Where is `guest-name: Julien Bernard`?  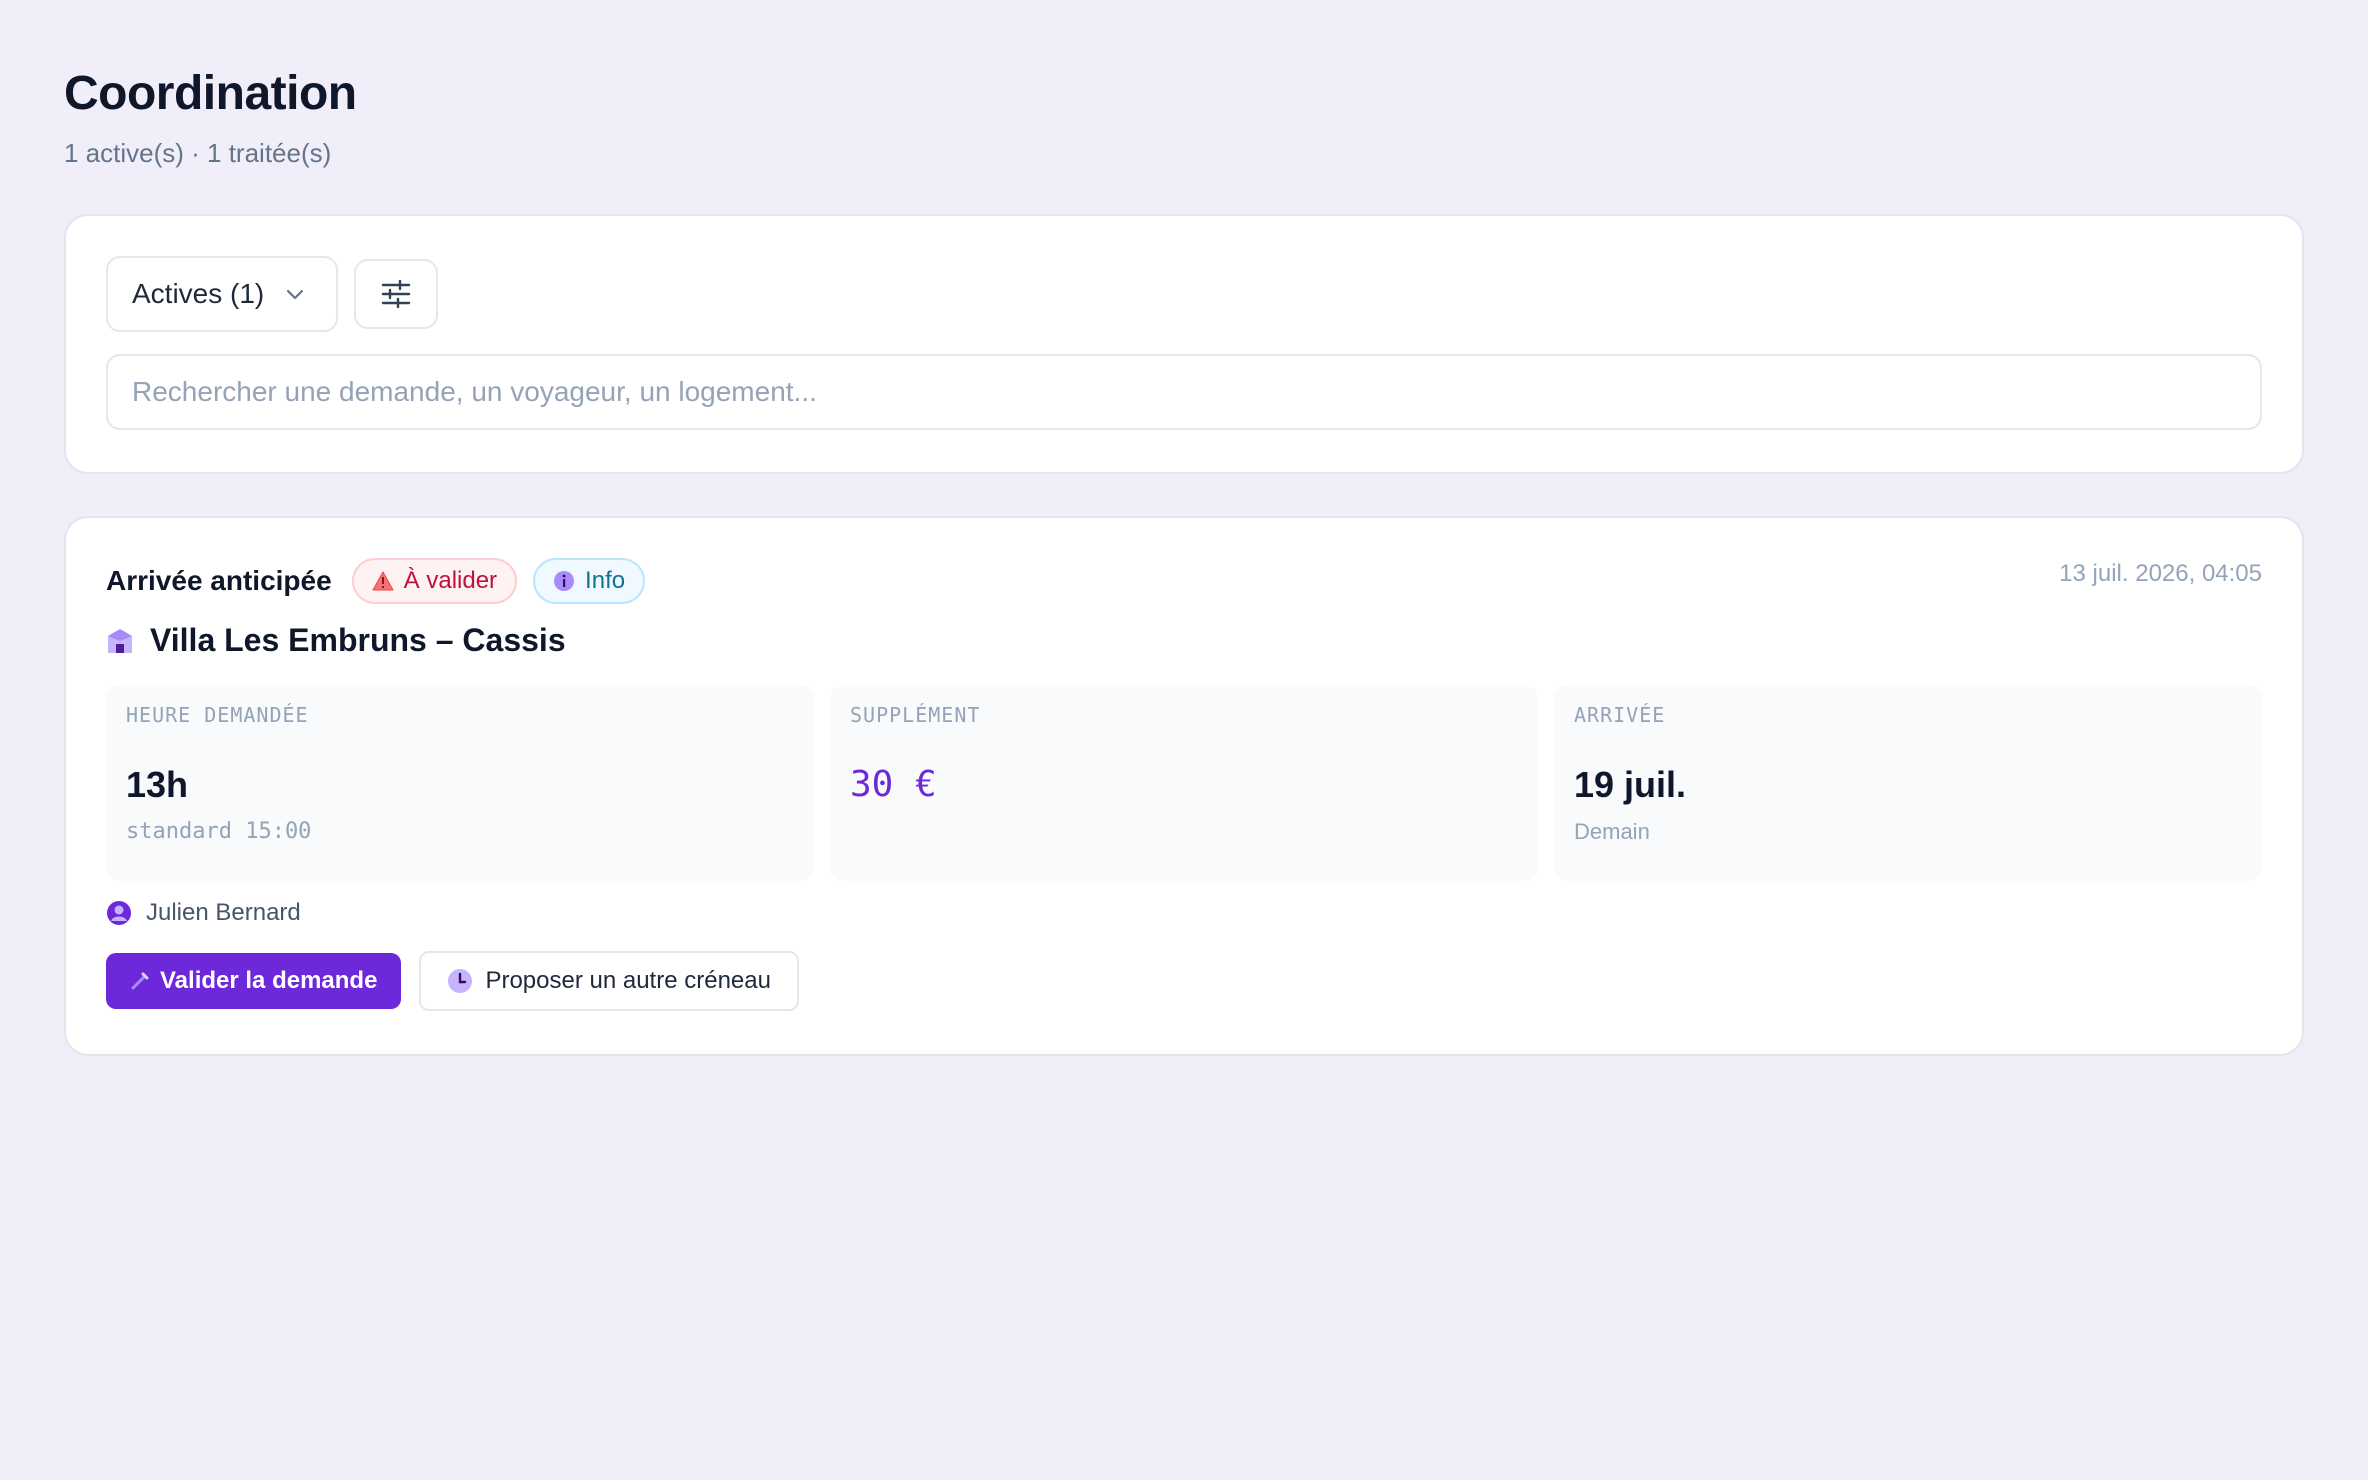
guest-name: Julien Bernard is located at coordinates (223, 912).